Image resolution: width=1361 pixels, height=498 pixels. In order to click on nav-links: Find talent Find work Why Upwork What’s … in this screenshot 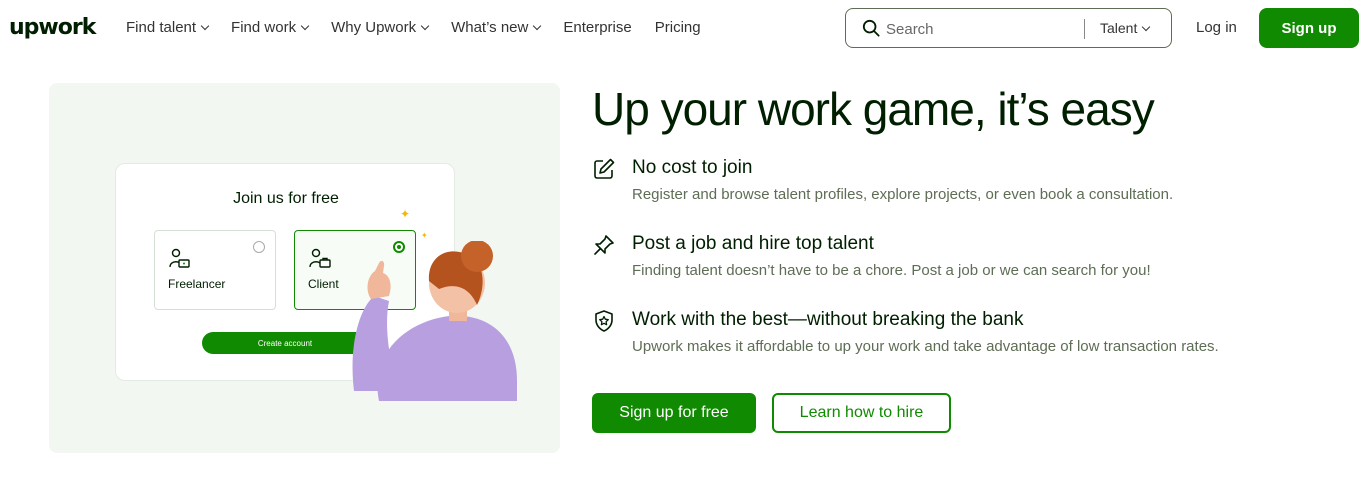, I will do `click(425, 27)`.